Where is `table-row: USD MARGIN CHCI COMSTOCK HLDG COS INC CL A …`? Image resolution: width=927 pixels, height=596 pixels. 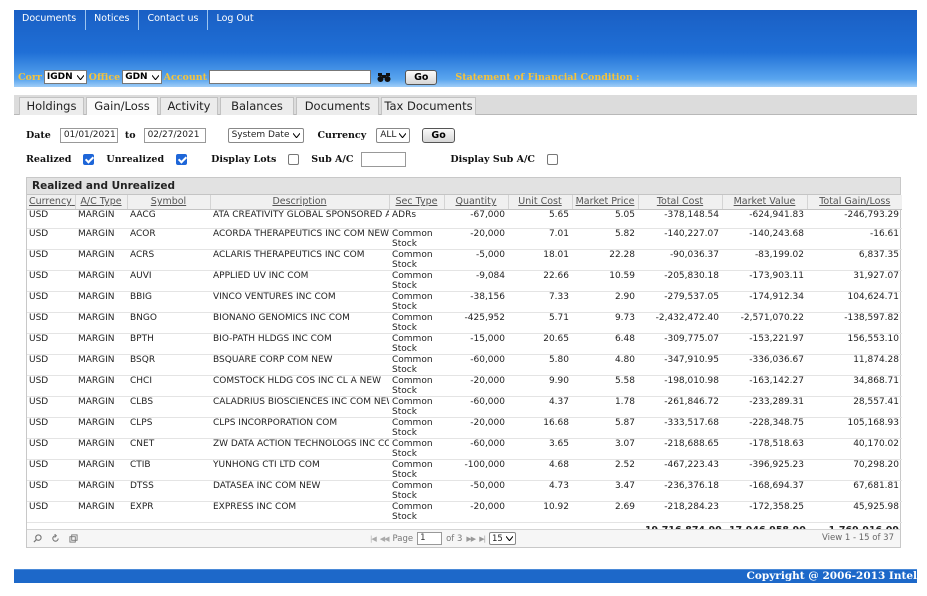
table-row: USD MARGIN CHCI COMSTOCK HLDG COS INC CL A … is located at coordinates (464, 386).